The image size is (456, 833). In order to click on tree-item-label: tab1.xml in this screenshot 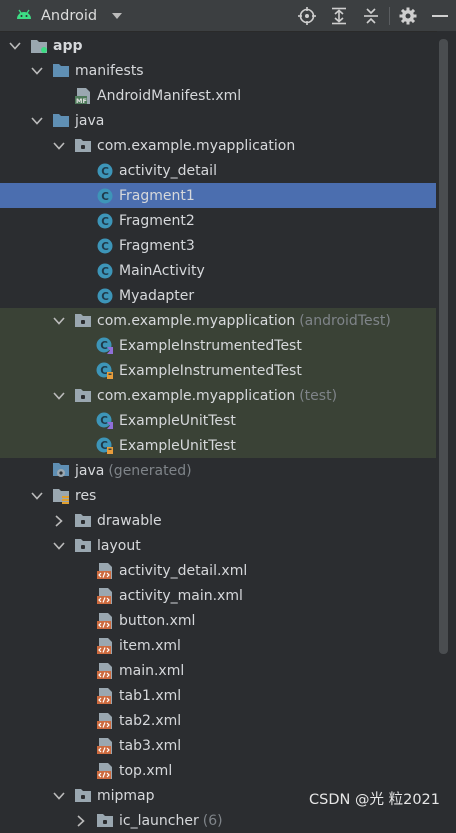, I will do `click(150, 695)`.